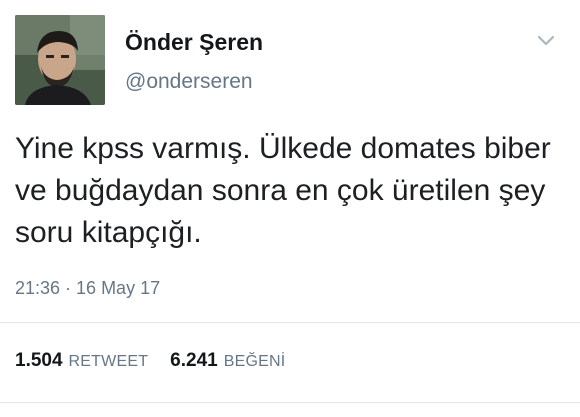  Describe the element at coordinates (87, 288) in the screenshot. I see `tweet-timestamp: 21:36 · 16 May 17` at that location.